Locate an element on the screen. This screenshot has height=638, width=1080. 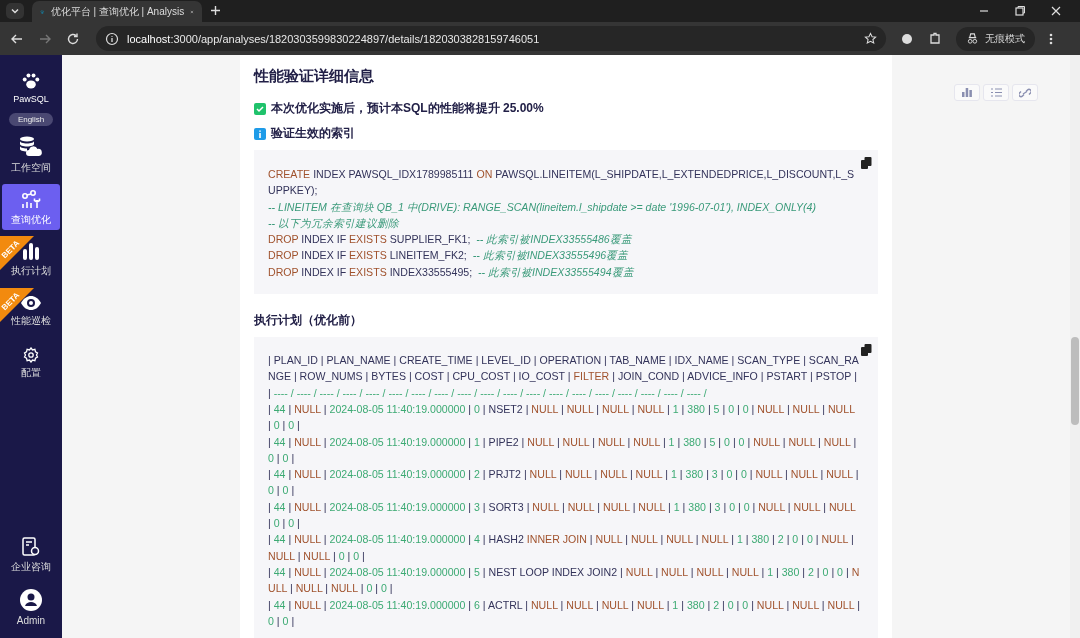
chevron-down-icon is located at coordinates (15, 11).